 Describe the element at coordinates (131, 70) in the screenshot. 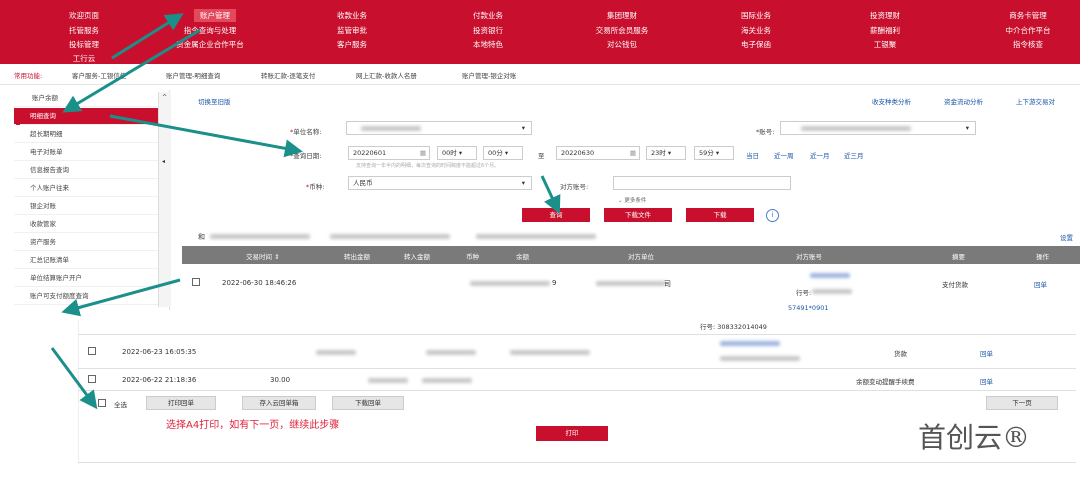

I see `arrow-to-detail-query` at that location.